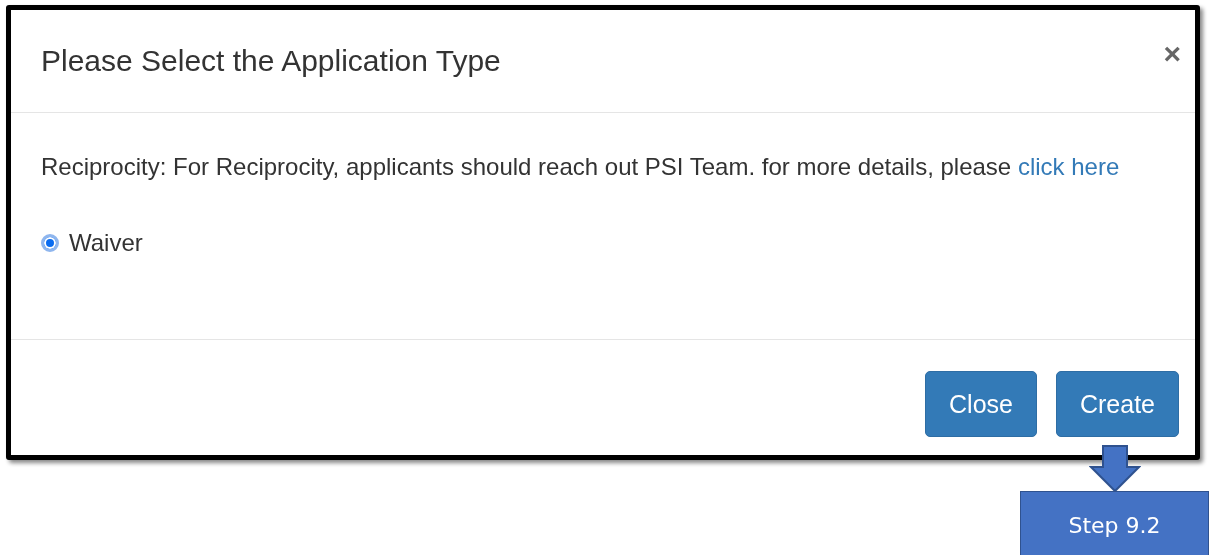 This screenshot has height=555, width=1209. What do you see at coordinates (1068, 166) in the screenshot?
I see `click-here-link: click here` at bounding box center [1068, 166].